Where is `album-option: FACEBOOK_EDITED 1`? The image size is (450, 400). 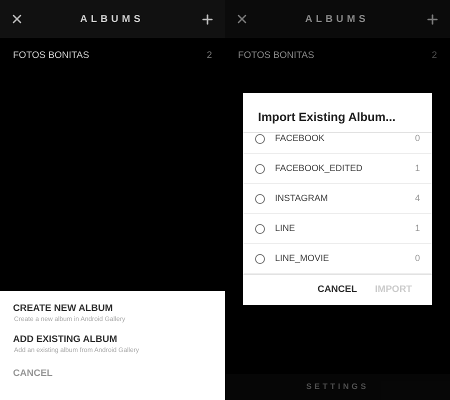
album-option: FACEBOOK_EDITED 1 is located at coordinates (337, 169).